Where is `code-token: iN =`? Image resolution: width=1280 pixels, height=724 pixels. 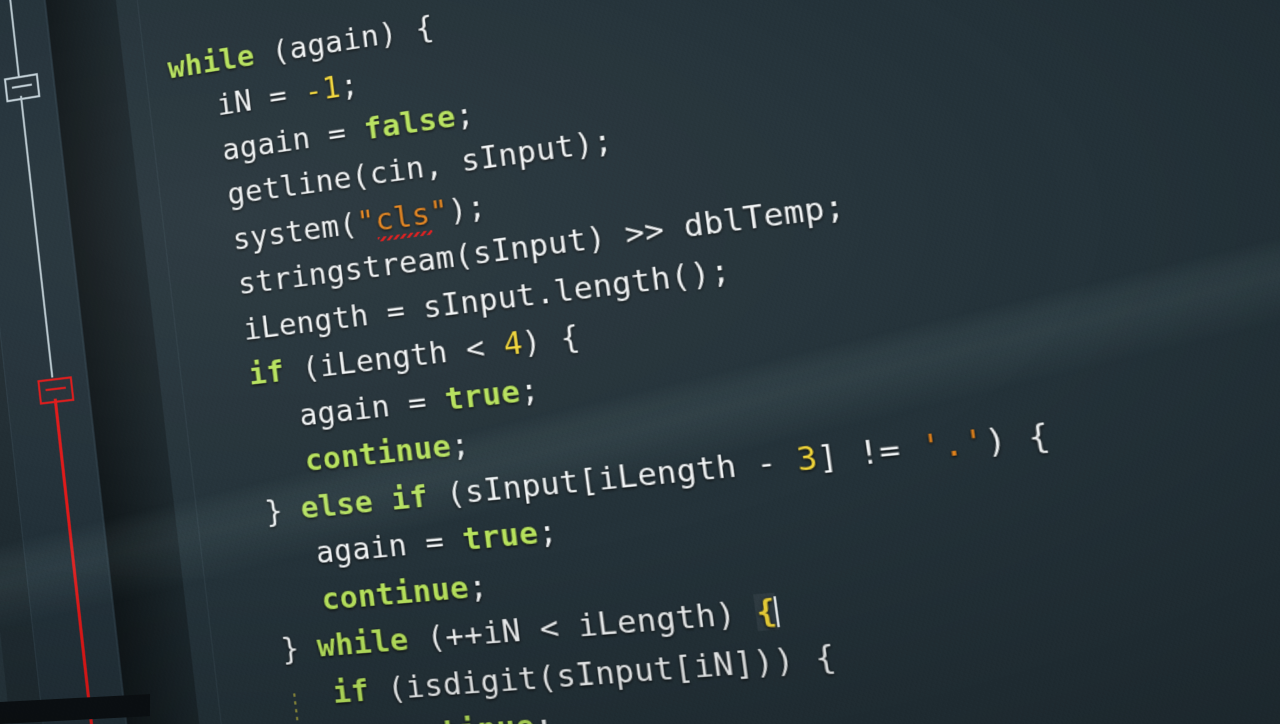
code-token: iN = is located at coordinates (261, 99).